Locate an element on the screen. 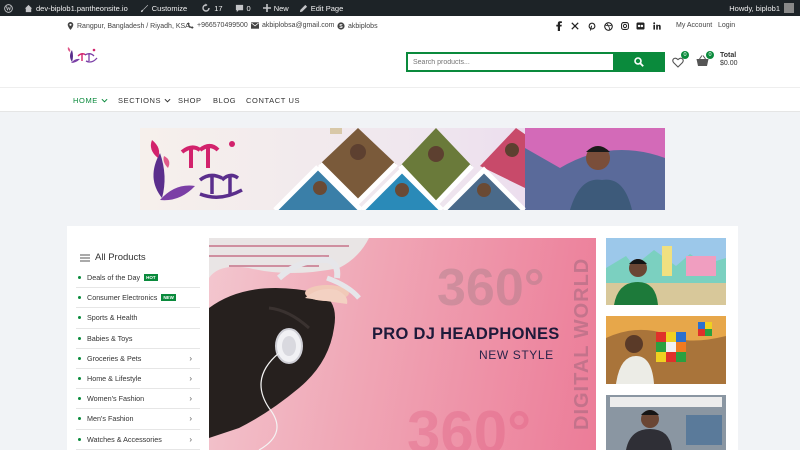 Image resolution: width=800 pixels, height=450 pixels. location-text: Rangpur, Bangladesh / Riyadh, KSA is located at coordinates (133, 26).